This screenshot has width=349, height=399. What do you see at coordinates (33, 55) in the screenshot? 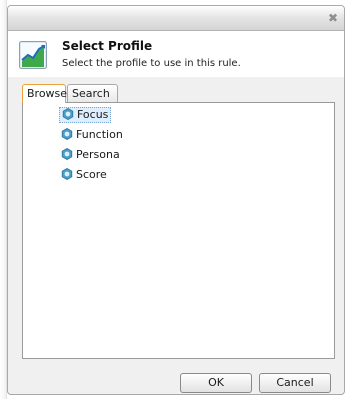
I see `profile-chart-icon` at bounding box center [33, 55].